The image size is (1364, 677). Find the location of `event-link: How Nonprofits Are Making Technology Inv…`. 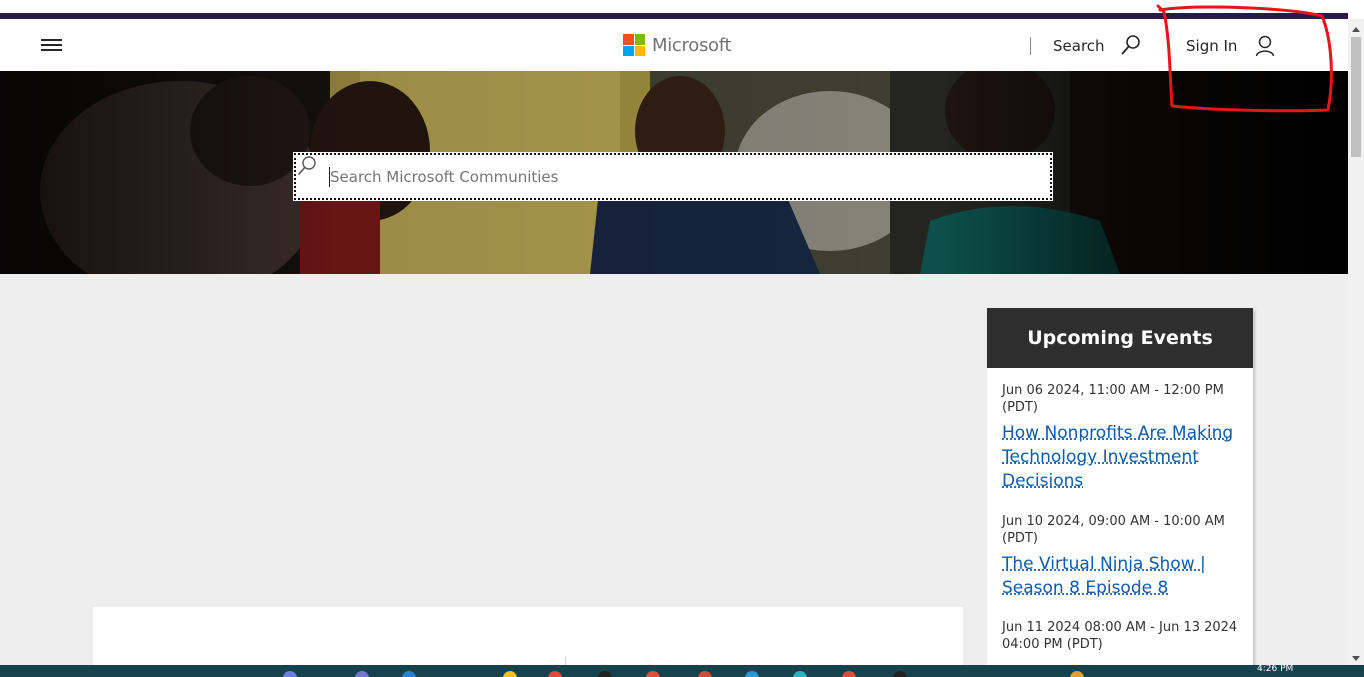

event-link: How Nonprofits Are Making Technology Inv… is located at coordinates (1122, 457).